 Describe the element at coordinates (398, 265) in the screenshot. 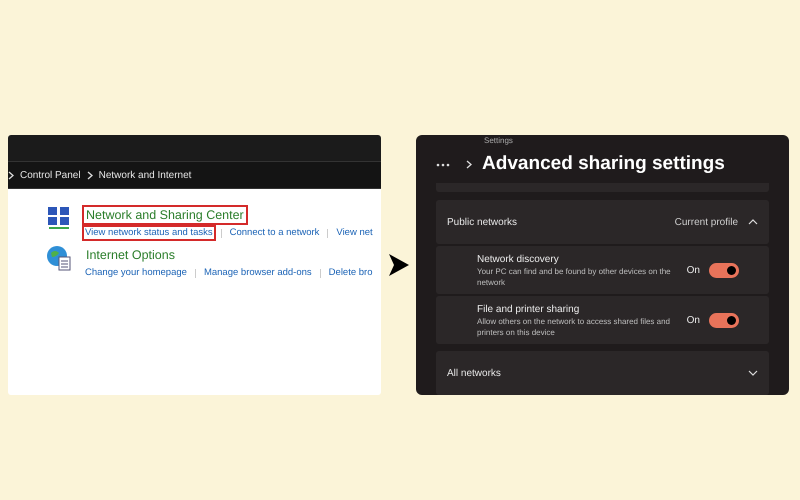

I see `arrow-icon` at that location.